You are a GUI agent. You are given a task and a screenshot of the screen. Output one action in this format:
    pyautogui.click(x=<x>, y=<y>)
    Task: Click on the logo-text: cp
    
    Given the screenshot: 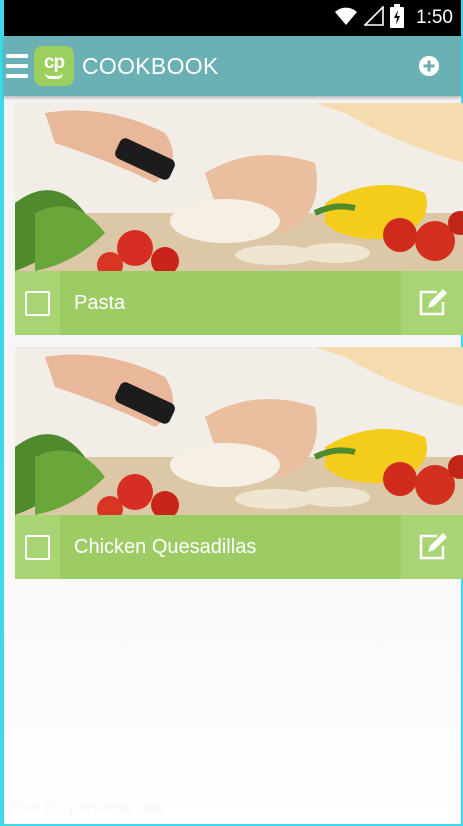 What is the action you would take?
    pyautogui.click(x=54, y=62)
    